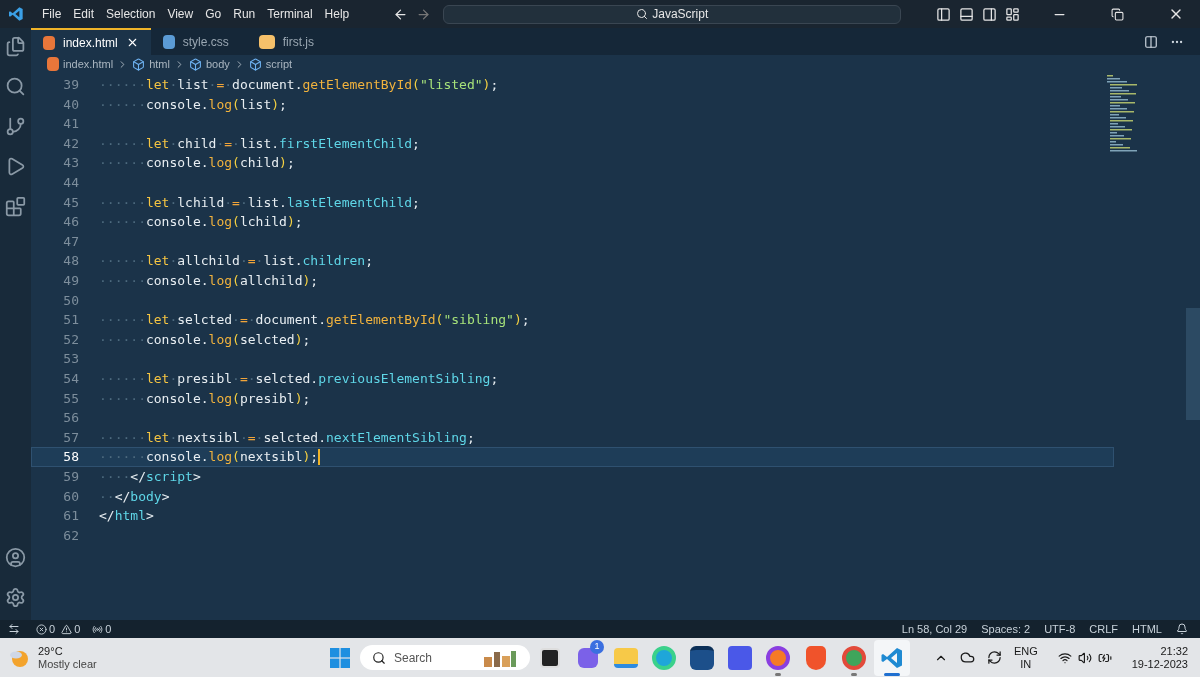 This screenshot has width=1200, height=677. What do you see at coordinates (15, 206) in the screenshot?
I see `extensions-icon` at bounding box center [15, 206].